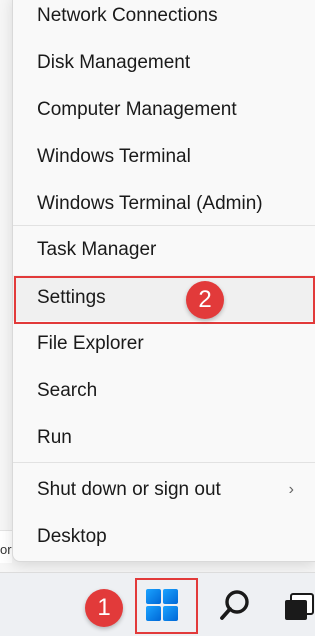  Describe the element at coordinates (150, 203) in the screenshot. I see `menu-item-label: Windows Terminal (Admin)` at that location.